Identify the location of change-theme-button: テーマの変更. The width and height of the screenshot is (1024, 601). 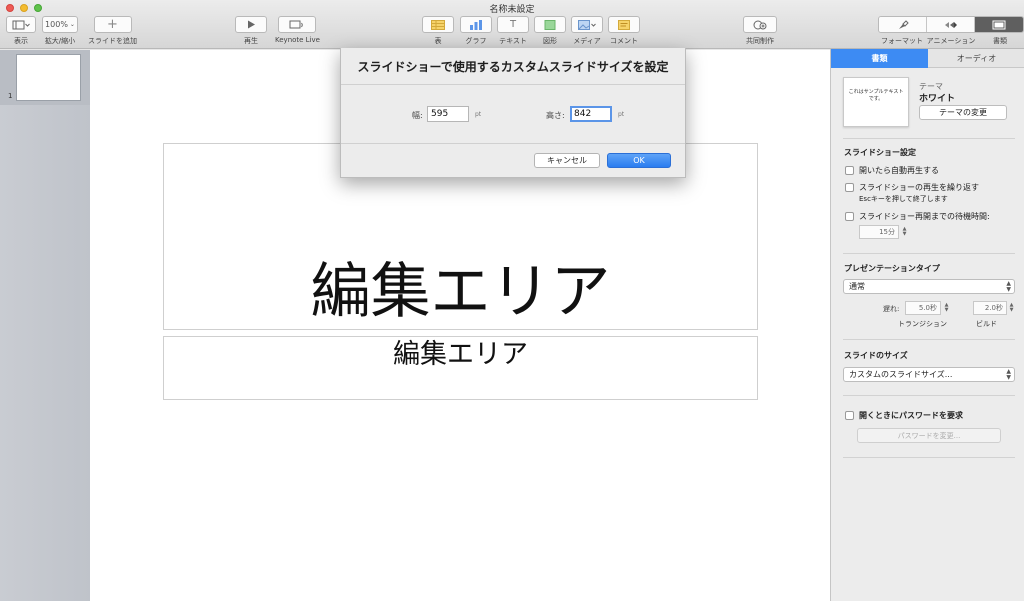
(963, 112).